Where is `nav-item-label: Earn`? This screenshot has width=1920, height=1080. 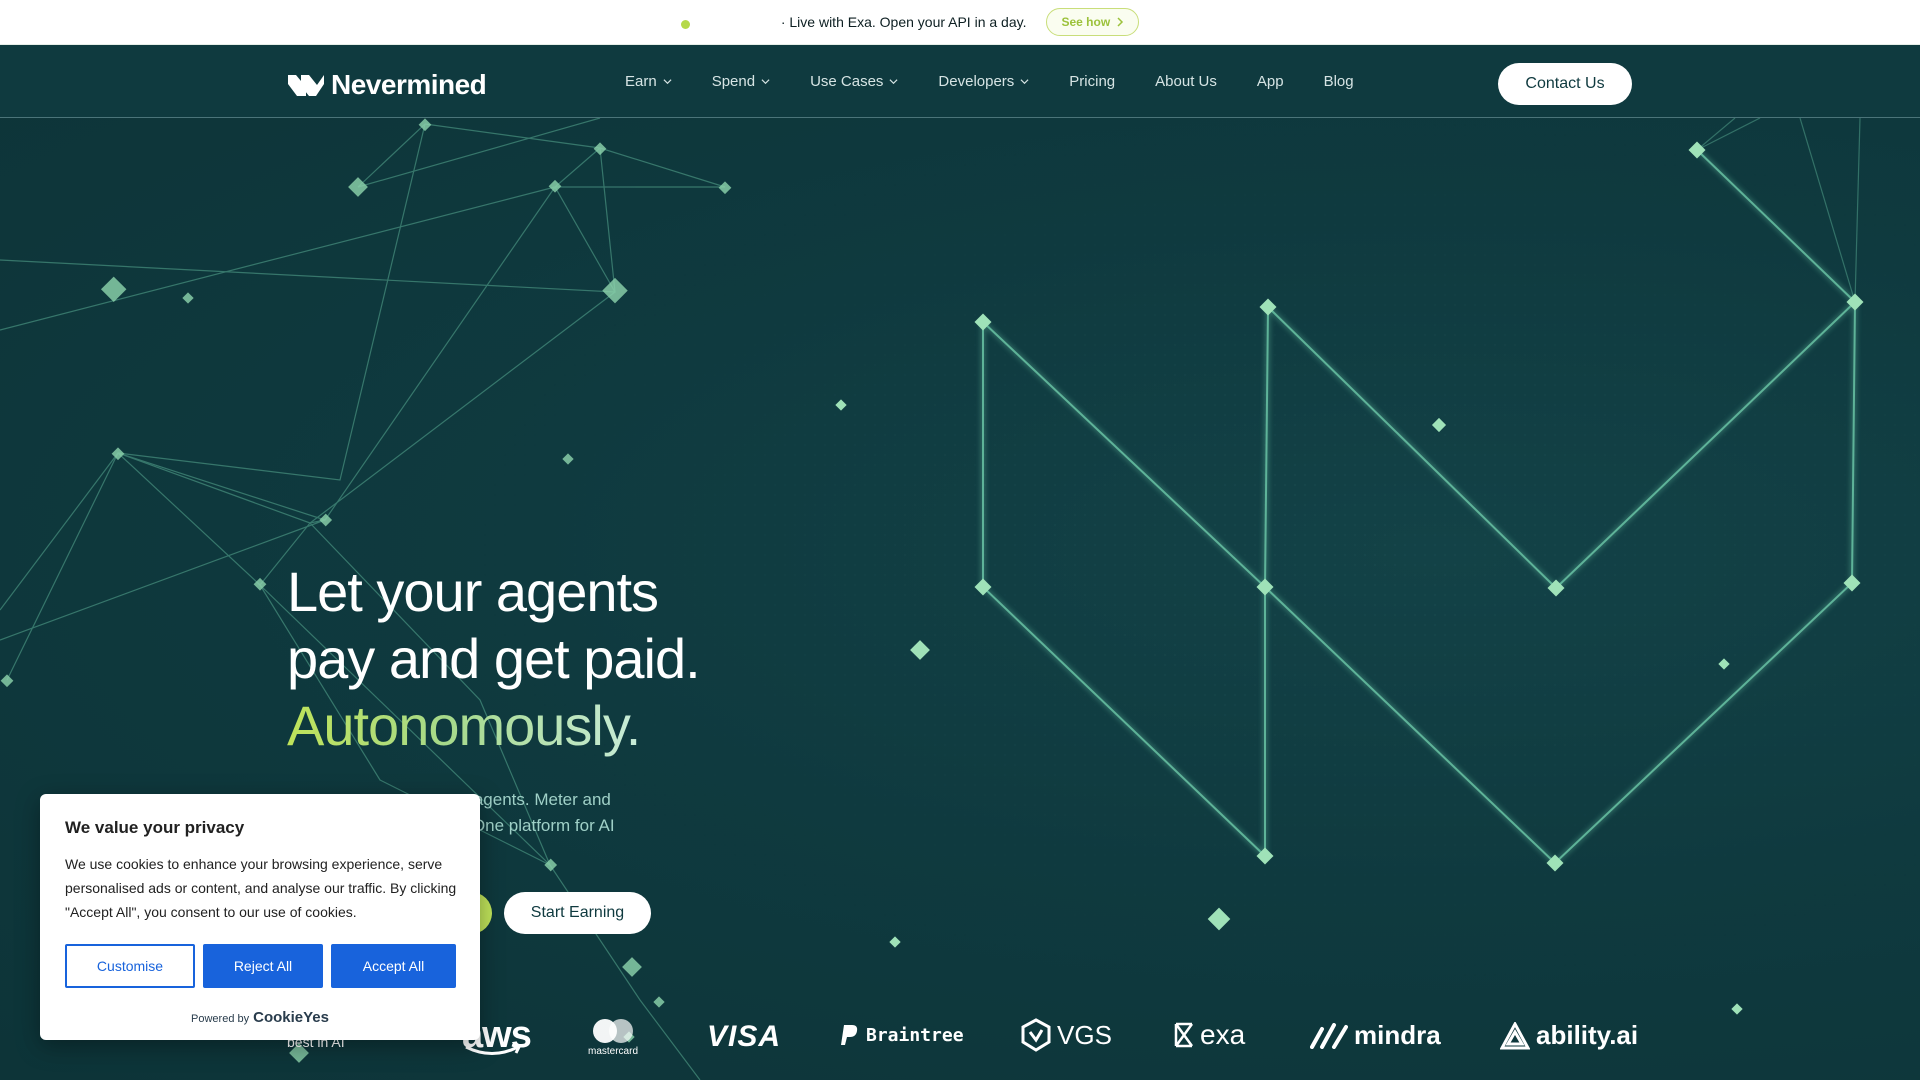
nav-item-label: Earn is located at coordinates (641, 81).